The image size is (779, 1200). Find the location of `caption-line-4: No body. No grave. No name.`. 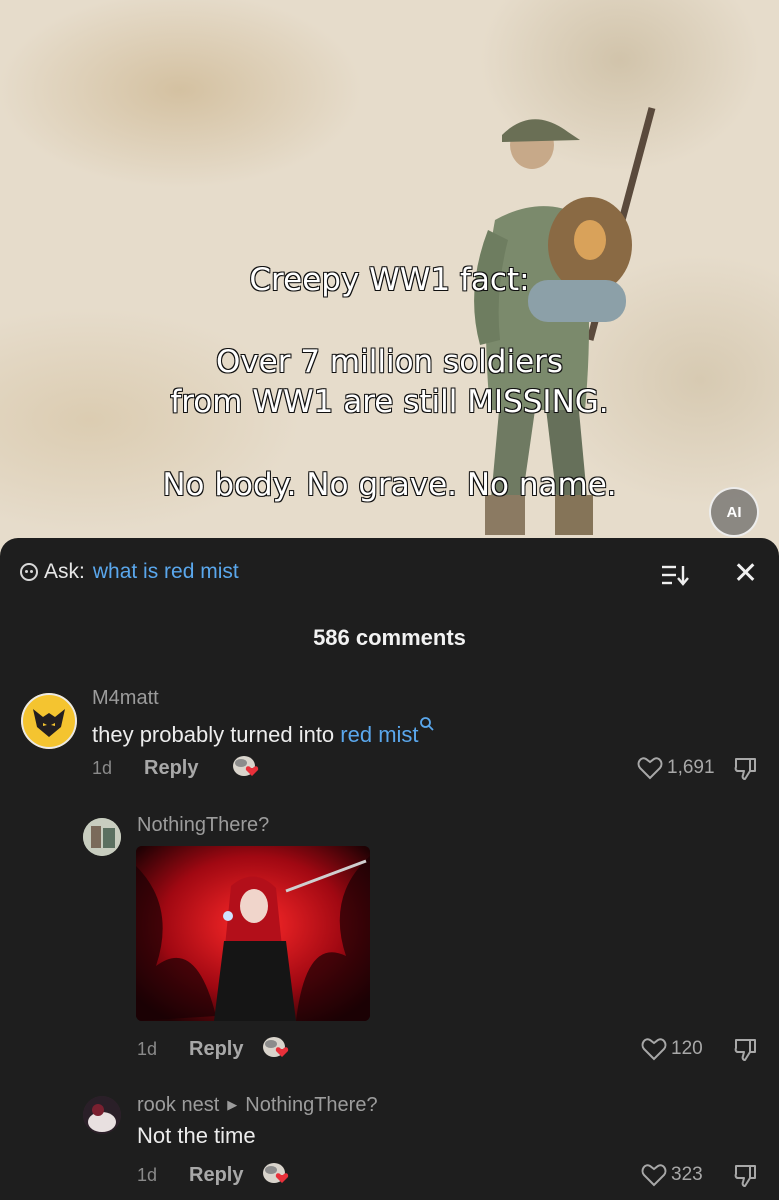

caption-line-4: No body. No grave. No name. is located at coordinates (390, 484).